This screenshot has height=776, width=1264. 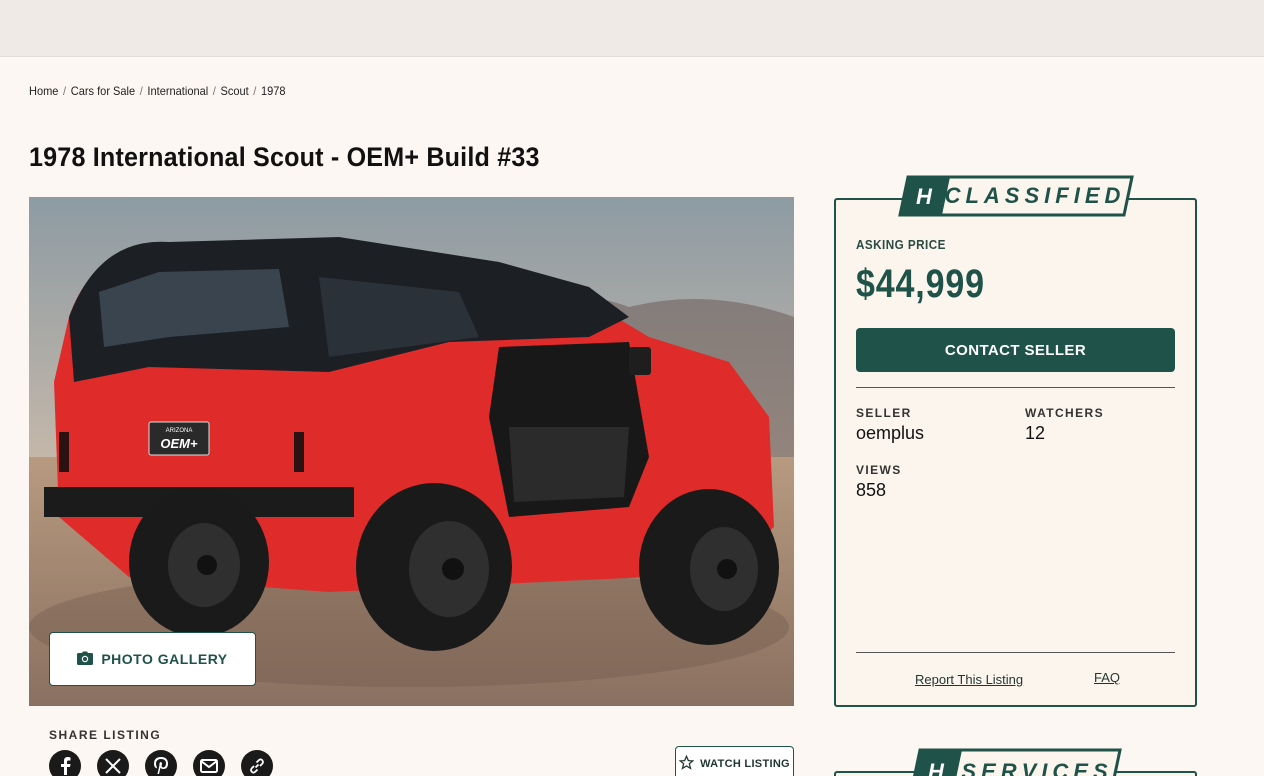 I want to click on photo-gallery-button: PHOTO GALLERY, so click(x=152, y=659).